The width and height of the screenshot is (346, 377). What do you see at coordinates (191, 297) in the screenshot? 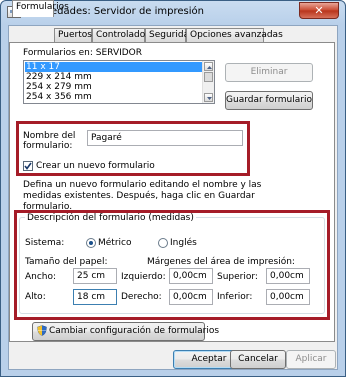
I see `right-margin-field: 0,00cm` at bounding box center [191, 297].